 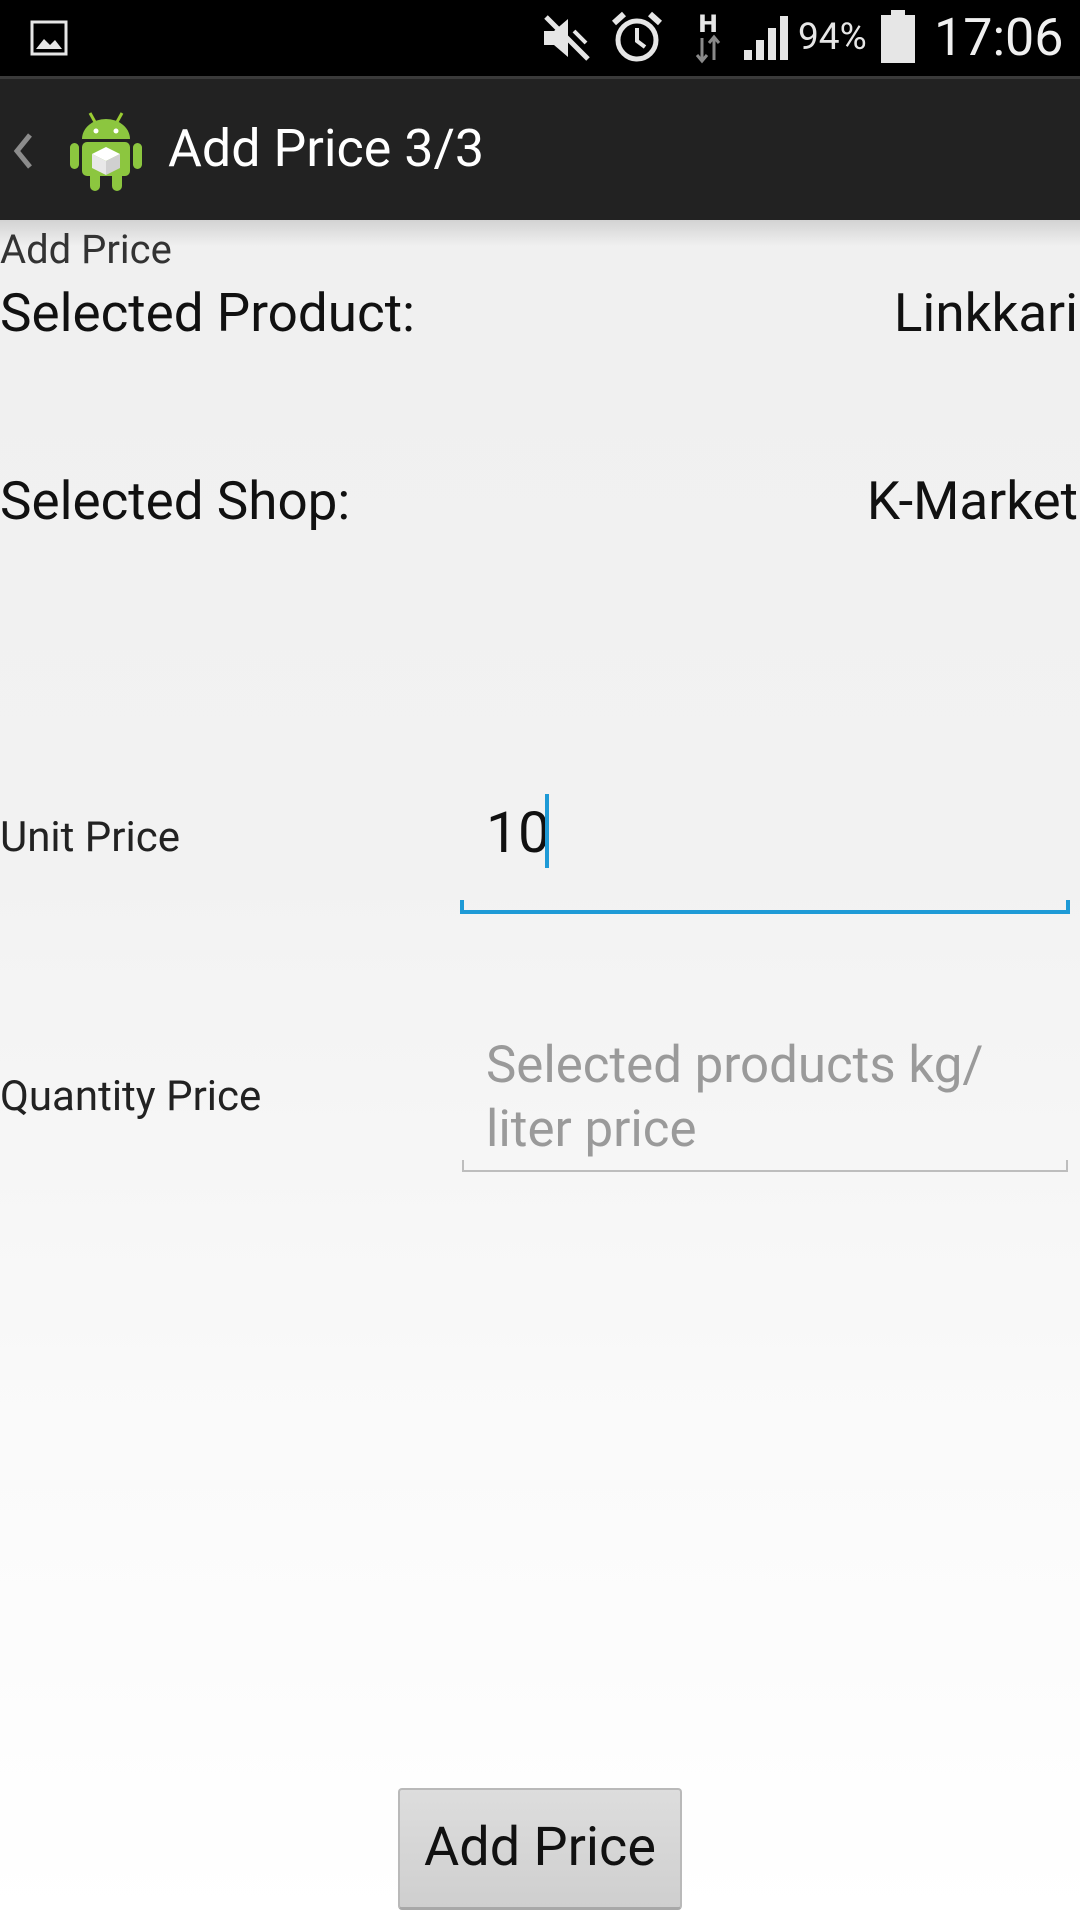 I want to click on unit-price-label: Unit Price, so click(x=90, y=837).